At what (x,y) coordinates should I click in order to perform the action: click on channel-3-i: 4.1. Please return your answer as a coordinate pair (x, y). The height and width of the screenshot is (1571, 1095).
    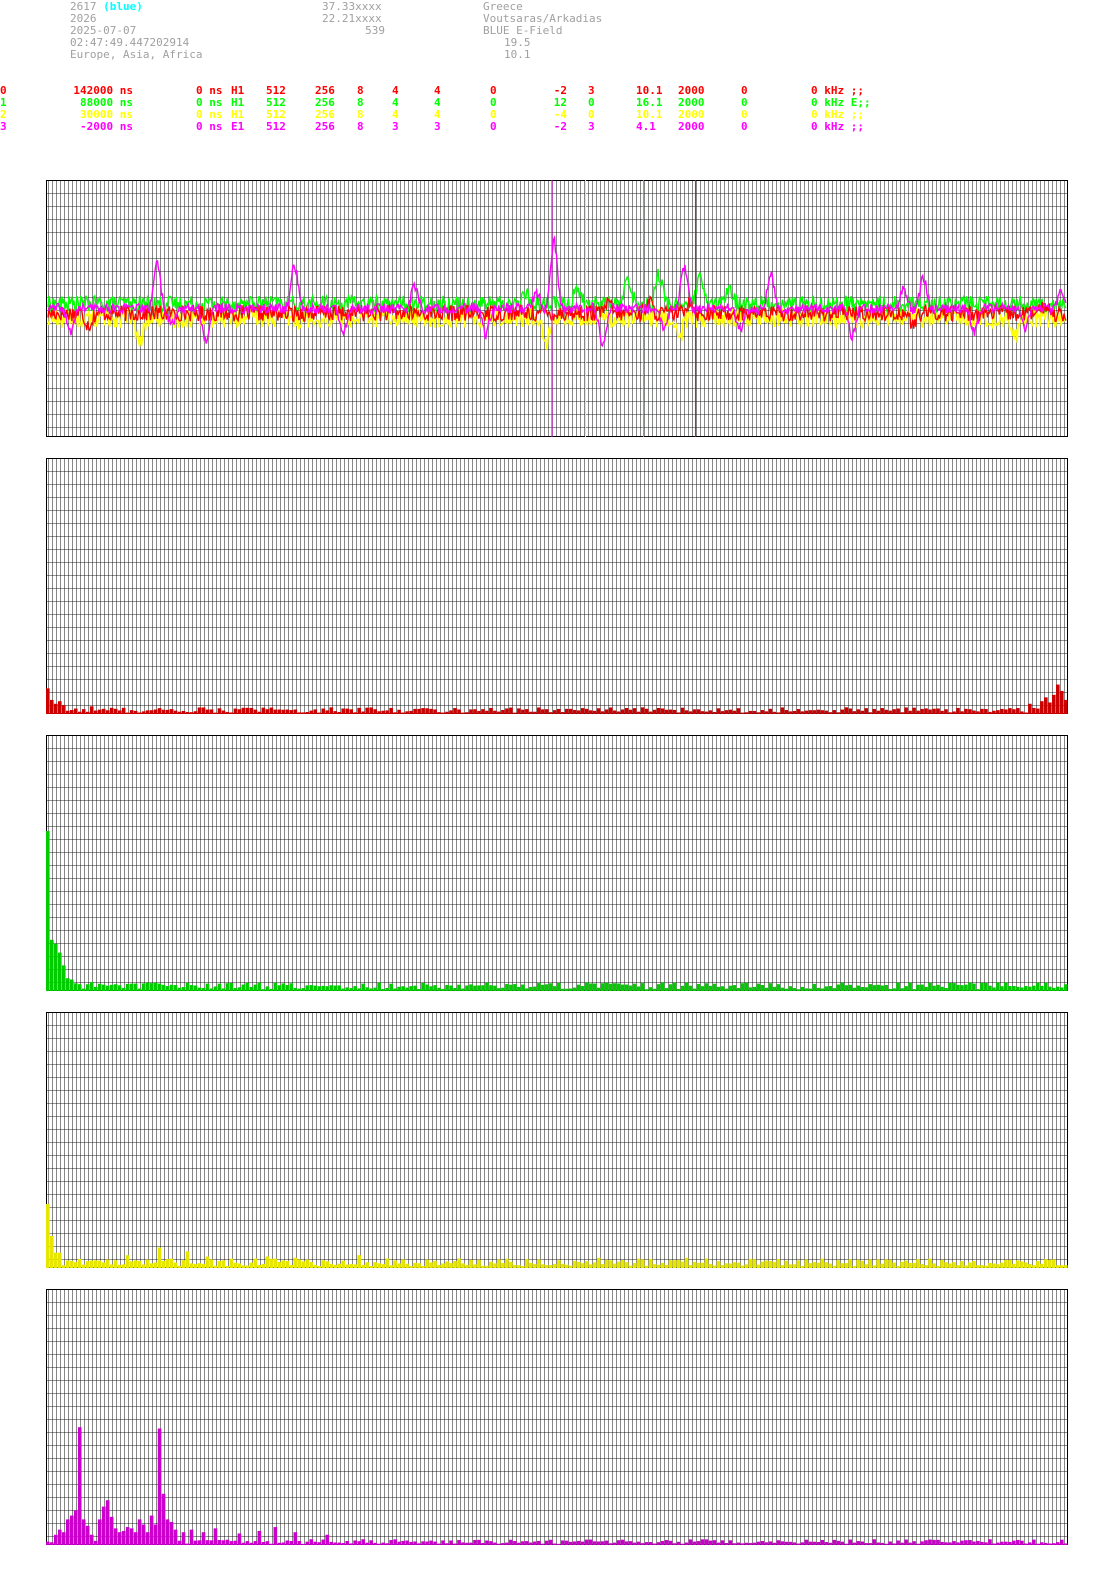
    Looking at the image, I should click on (646, 126).